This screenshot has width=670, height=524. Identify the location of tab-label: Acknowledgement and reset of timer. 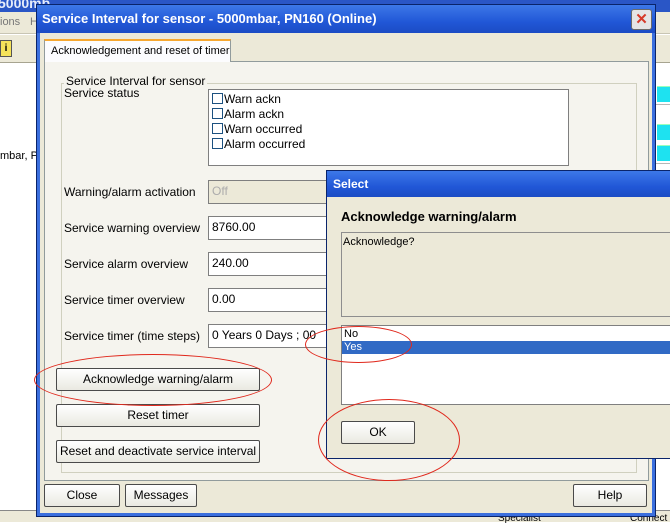
(140, 51).